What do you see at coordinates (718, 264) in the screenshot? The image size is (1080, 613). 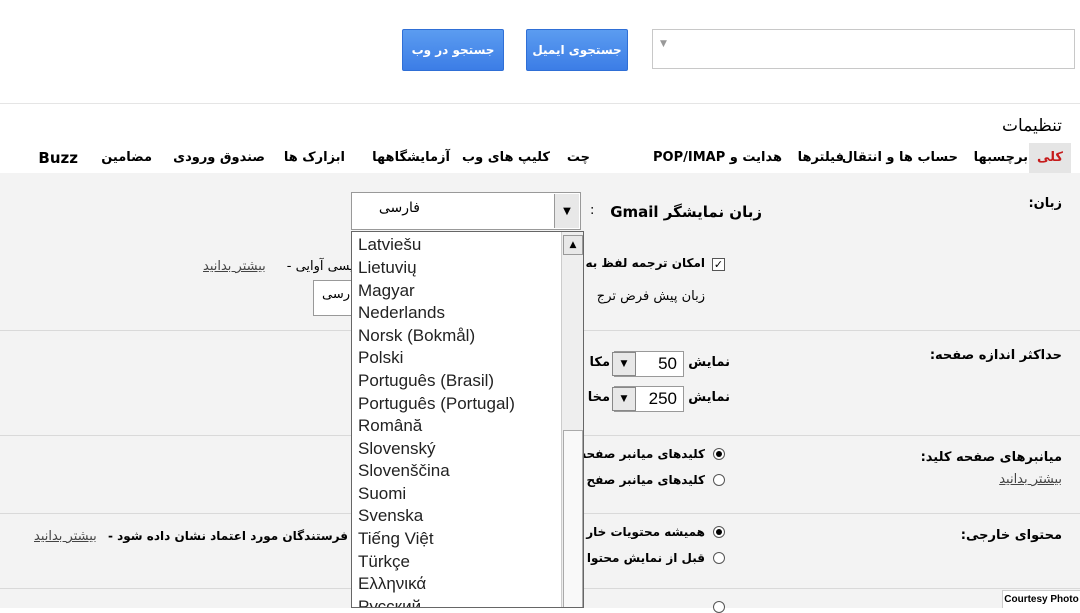 I see `transliteration-checkbox: ✓` at bounding box center [718, 264].